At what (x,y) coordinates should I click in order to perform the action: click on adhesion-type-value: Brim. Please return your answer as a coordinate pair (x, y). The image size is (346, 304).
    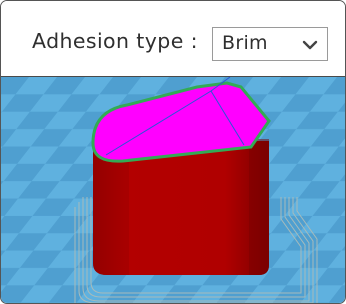
    Looking at the image, I should click on (245, 43).